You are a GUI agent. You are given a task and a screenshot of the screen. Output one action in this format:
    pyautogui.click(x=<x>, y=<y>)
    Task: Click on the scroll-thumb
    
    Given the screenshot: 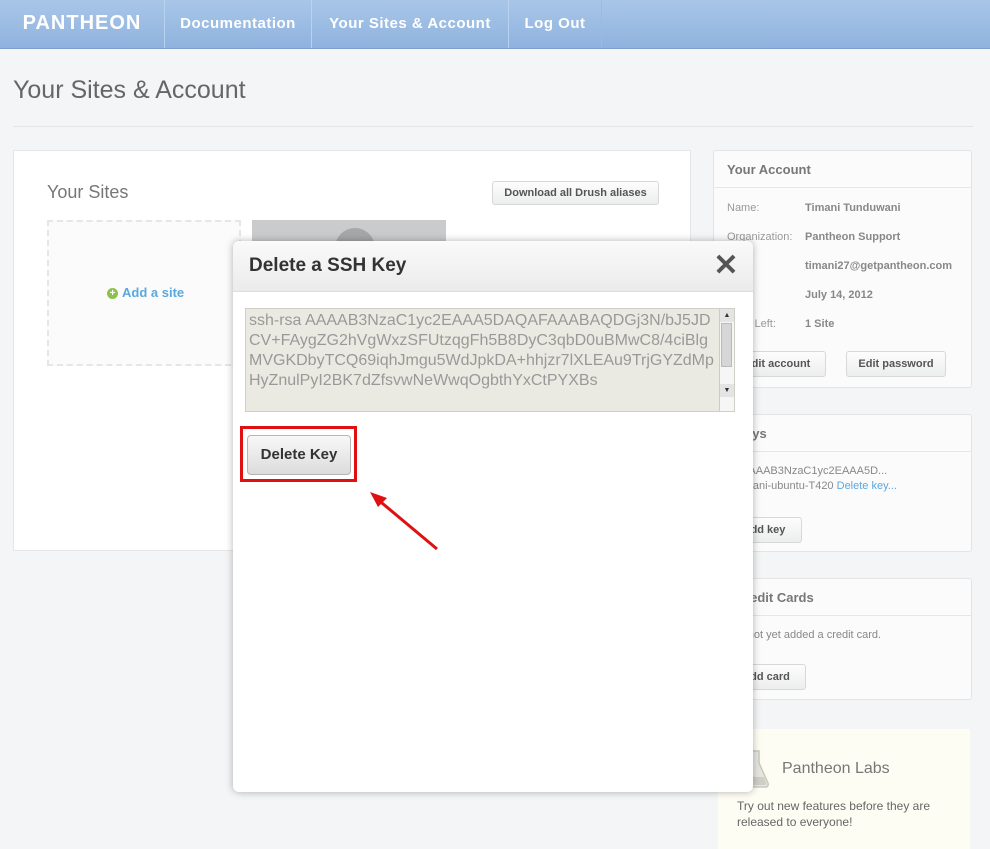 What is the action you would take?
    pyautogui.click(x=726, y=345)
    